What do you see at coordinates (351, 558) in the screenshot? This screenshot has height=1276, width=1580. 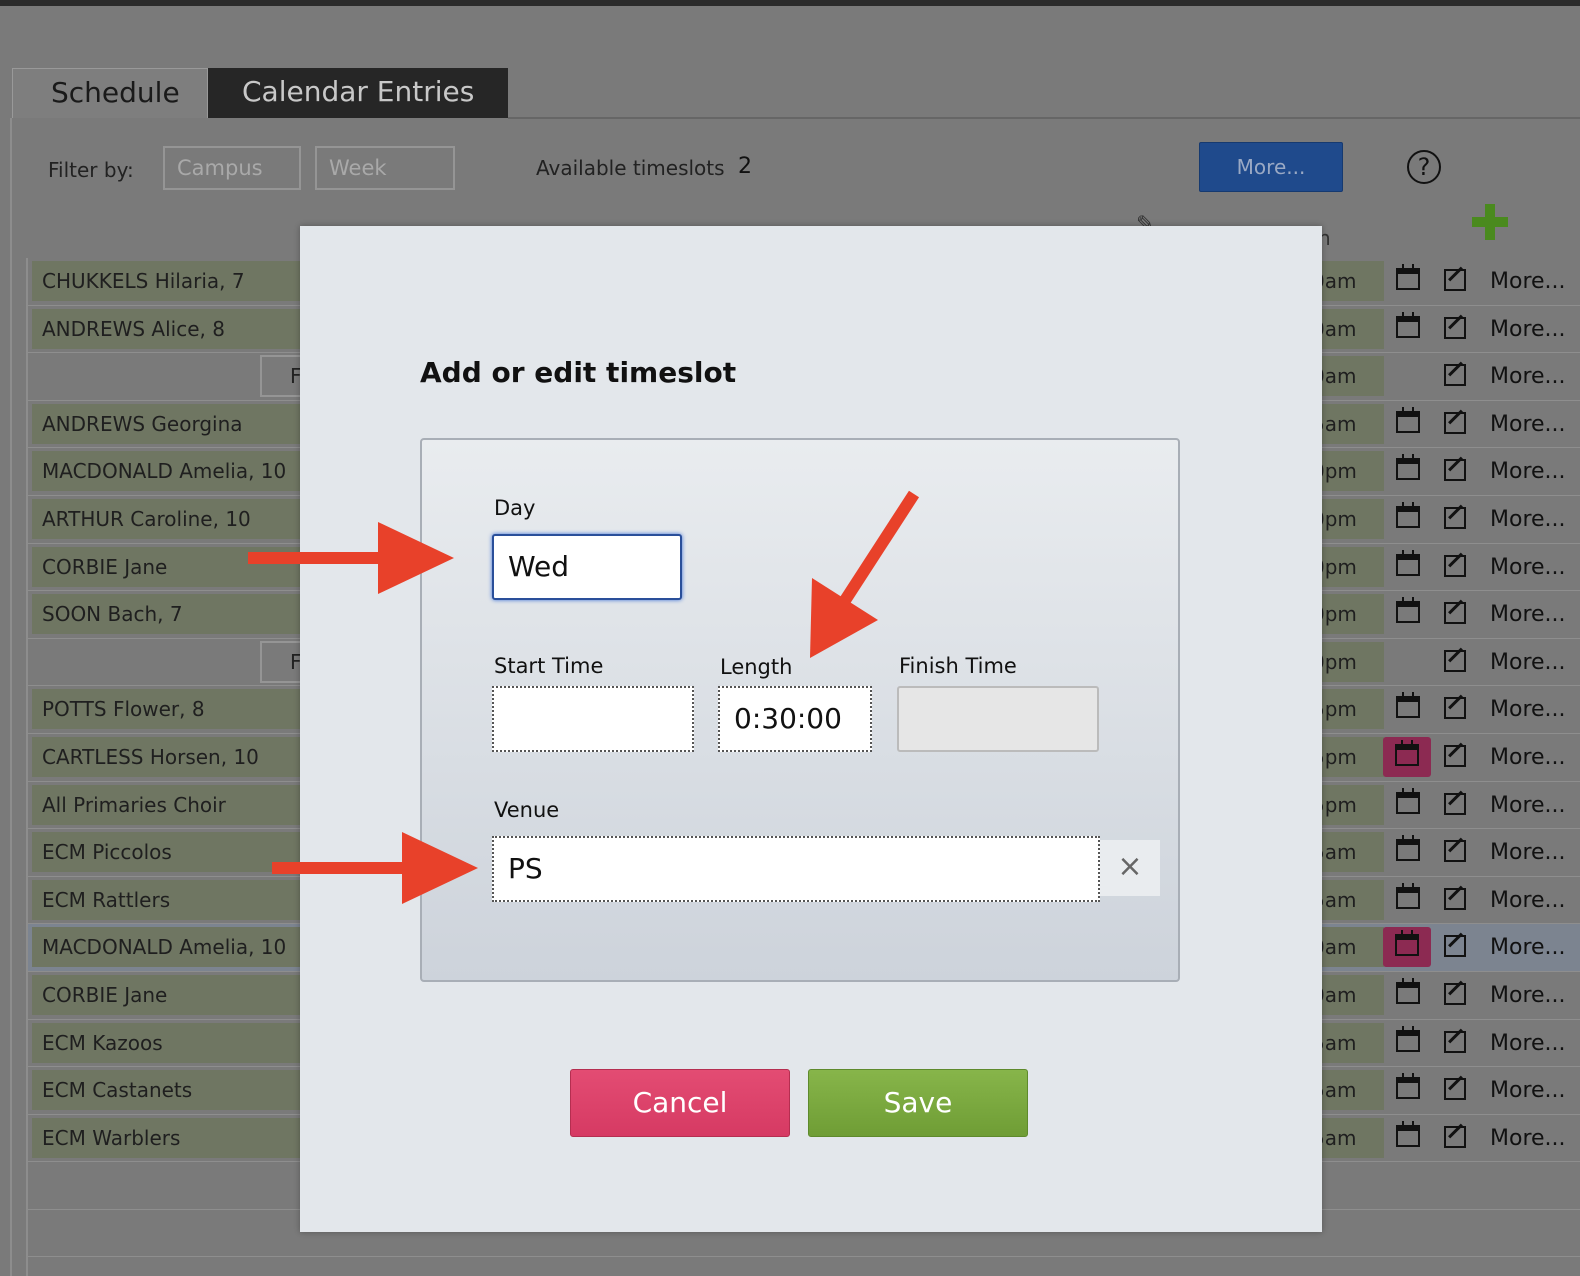 I see `annotation-arrow-day` at bounding box center [351, 558].